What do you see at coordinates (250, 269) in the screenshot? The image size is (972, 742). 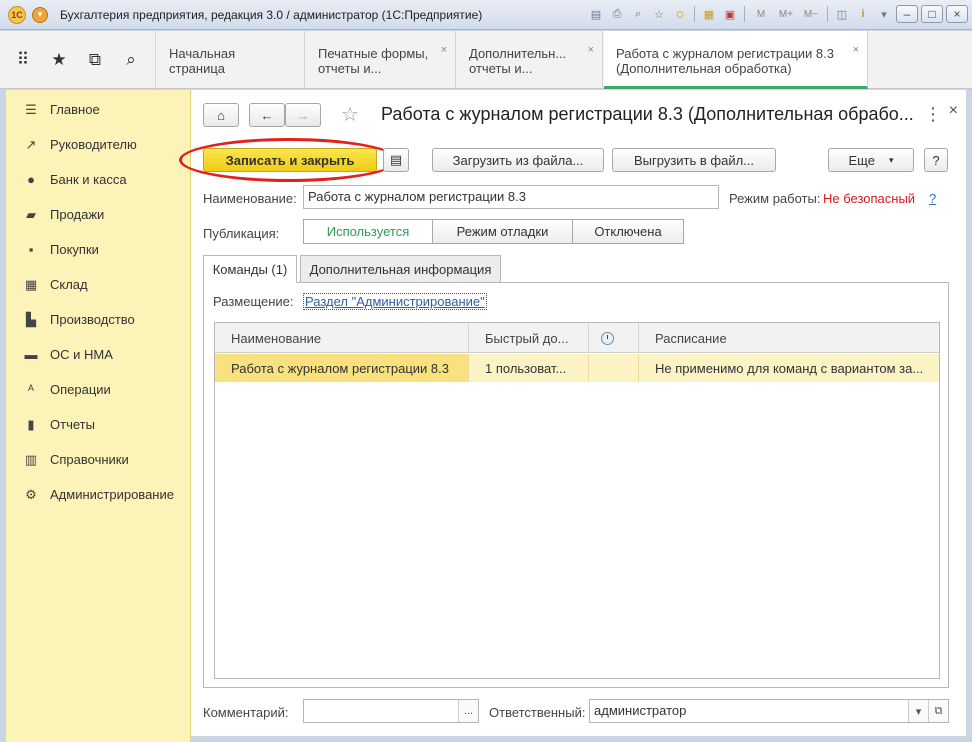 I see `tab-commands: Команды (1)` at bounding box center [250, 269].